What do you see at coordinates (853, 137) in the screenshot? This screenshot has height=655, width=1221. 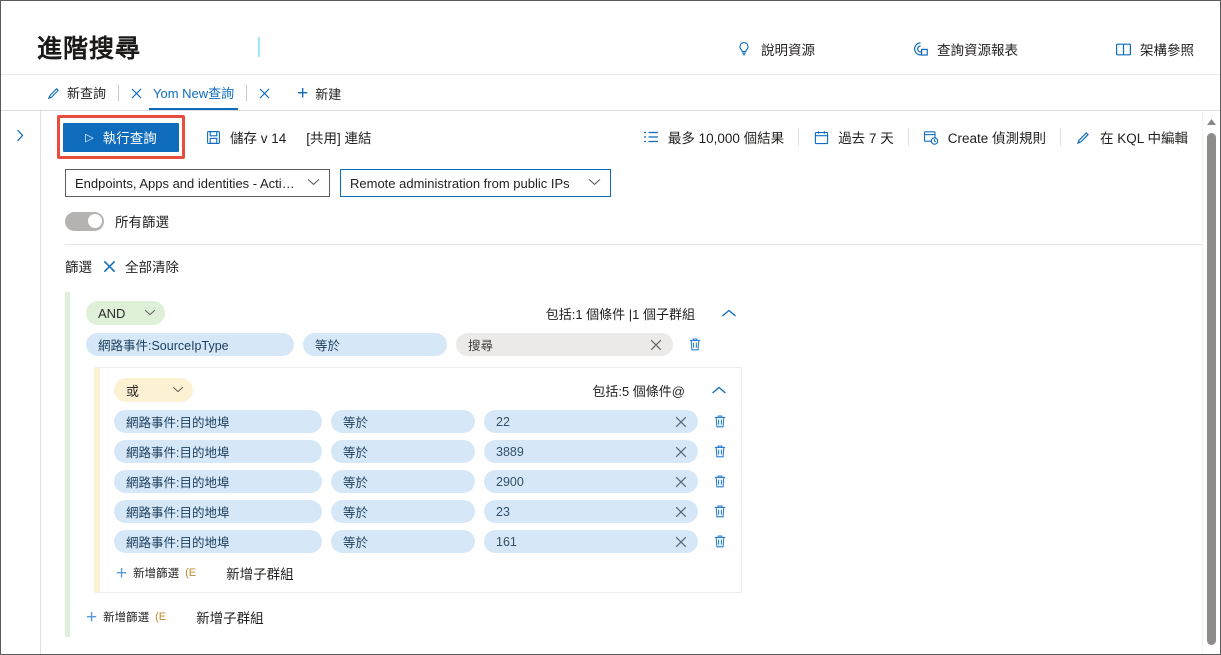 I see `time-range-button: 過去 7 天` at bounding box center [853, 137].